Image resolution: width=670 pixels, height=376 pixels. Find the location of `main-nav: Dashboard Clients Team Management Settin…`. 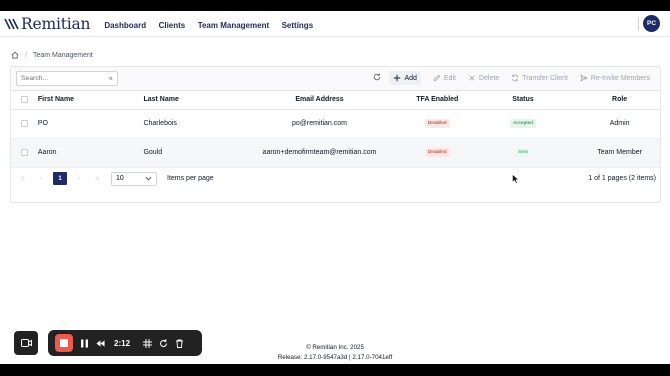

main-nav: Dashboard Clients Team Management Settin… is located at coordinates (212, 24).